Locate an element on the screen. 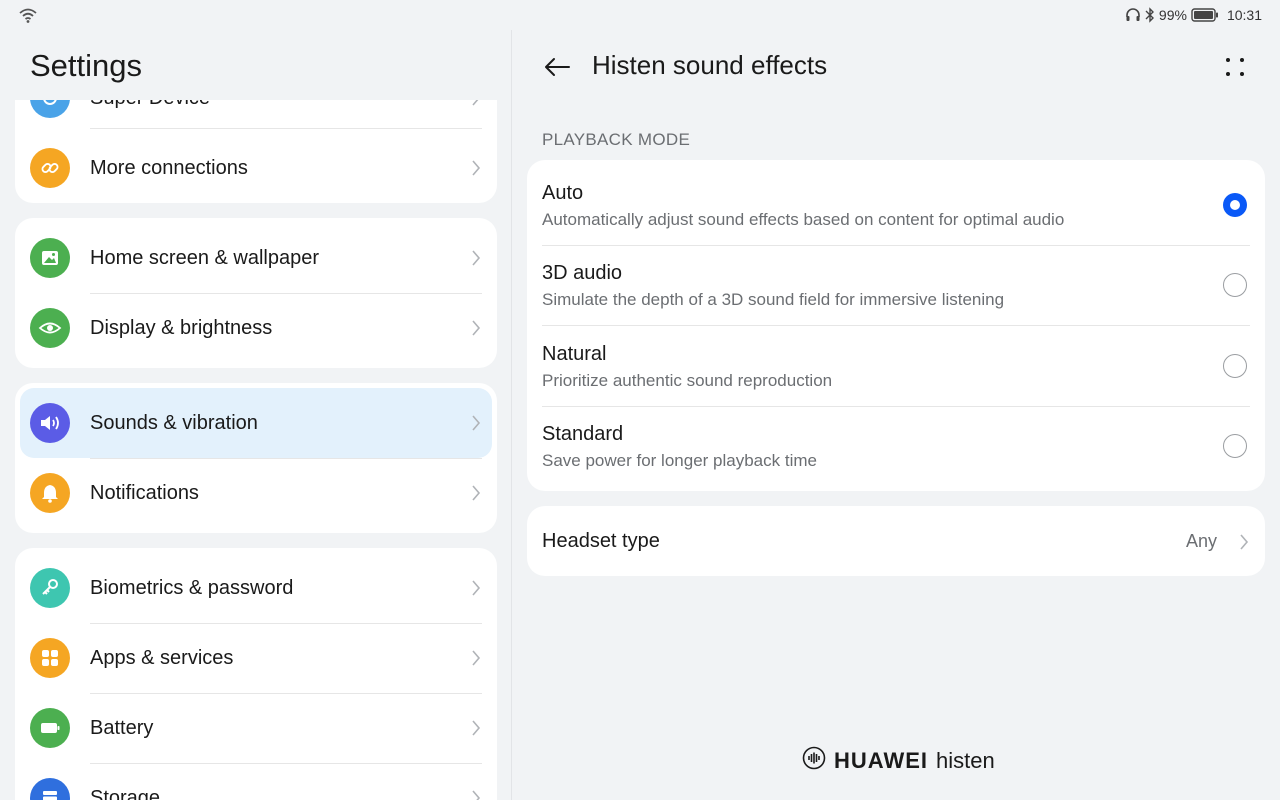 Image resolution: width=1280 pixels, height=800 pixels. headset-type-label: Headset type is located at coordinates (601, 541).